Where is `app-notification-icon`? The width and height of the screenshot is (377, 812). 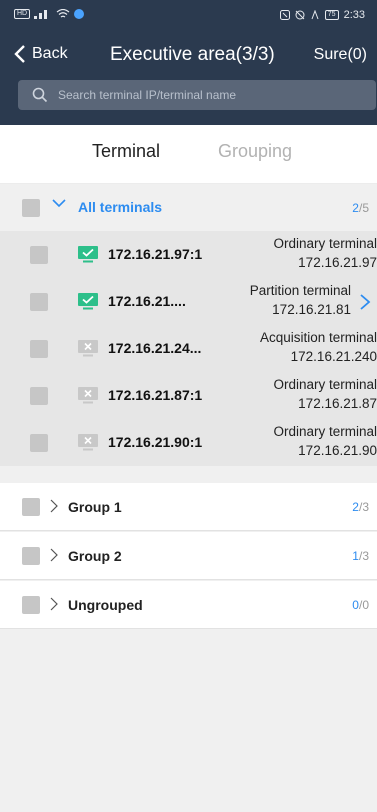
app-notification-icon is located at coordinates (79, 14).